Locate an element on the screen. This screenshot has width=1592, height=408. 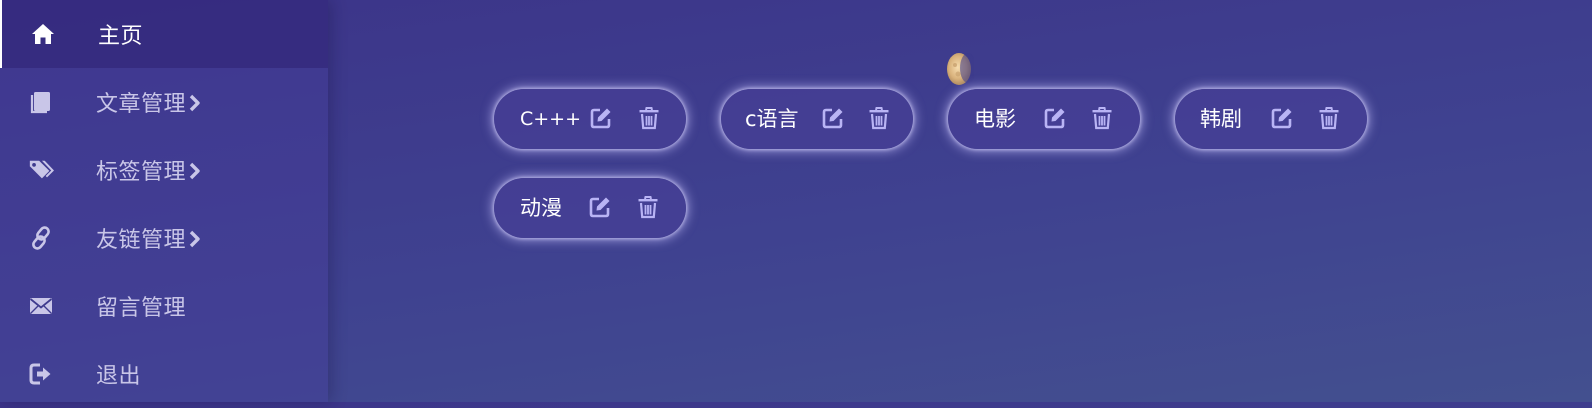
tag-chip: 韩剧 is located at coordinates (1271, 119).